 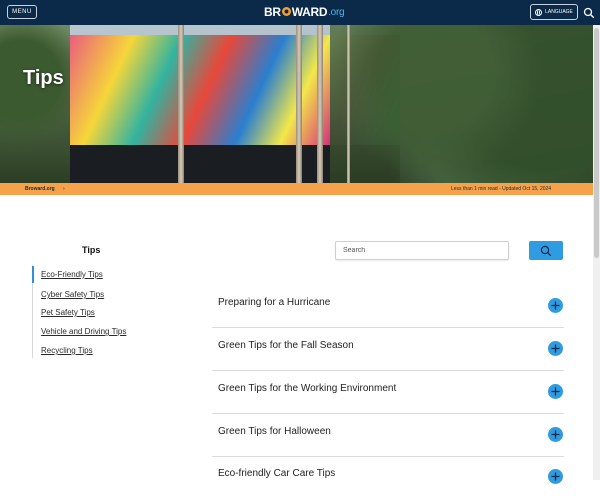 I want to click on accordion-title: Green Tips for the Working Environment, so click(x=307, y=388).